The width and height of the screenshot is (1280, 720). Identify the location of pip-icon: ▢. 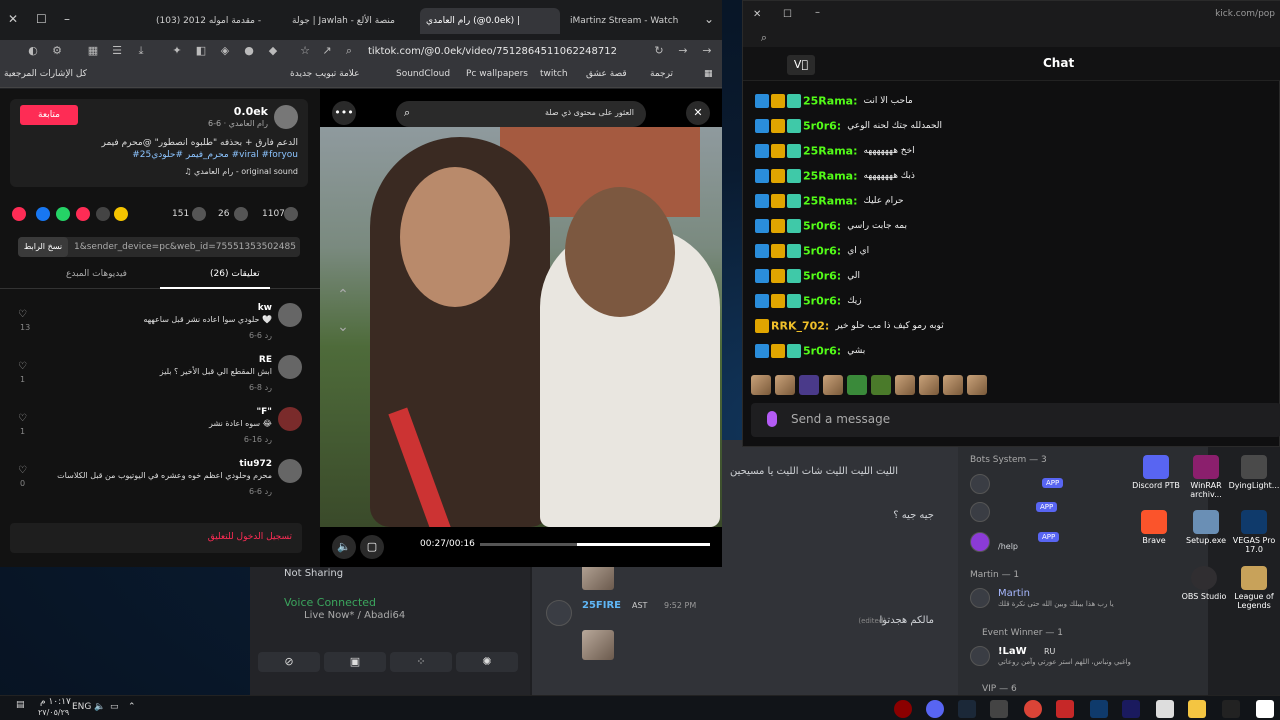
(372, 547).